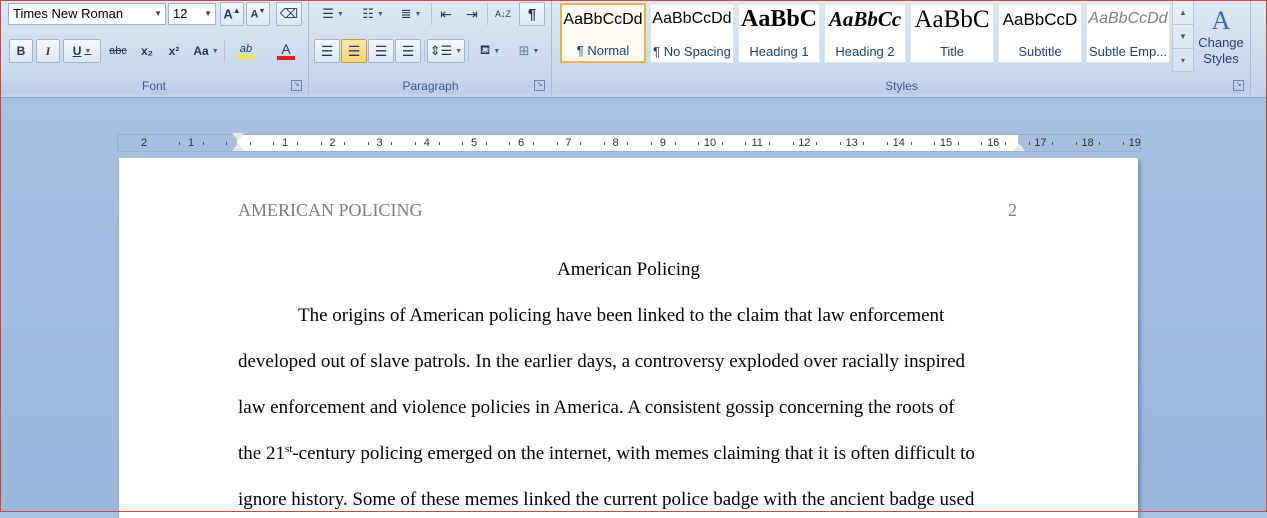 The height and width of the screenshot is (518, 1267). I want to click on style-no-spacing: AaBbCcDd ¶ No Spacing, so click(692, 33).